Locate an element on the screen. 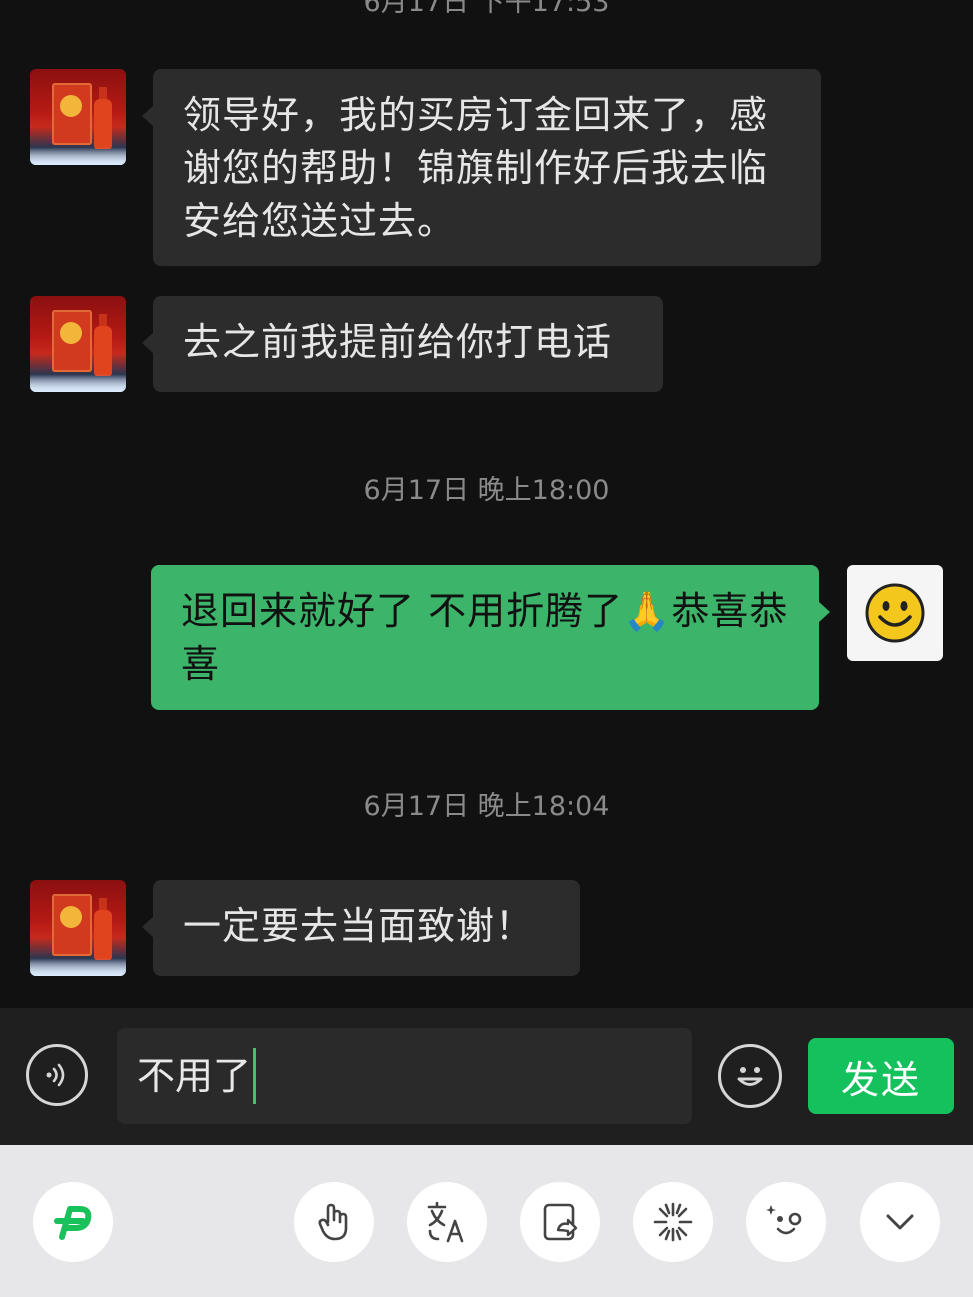  face-sticker-icon is located at coordinates (784, 1220).